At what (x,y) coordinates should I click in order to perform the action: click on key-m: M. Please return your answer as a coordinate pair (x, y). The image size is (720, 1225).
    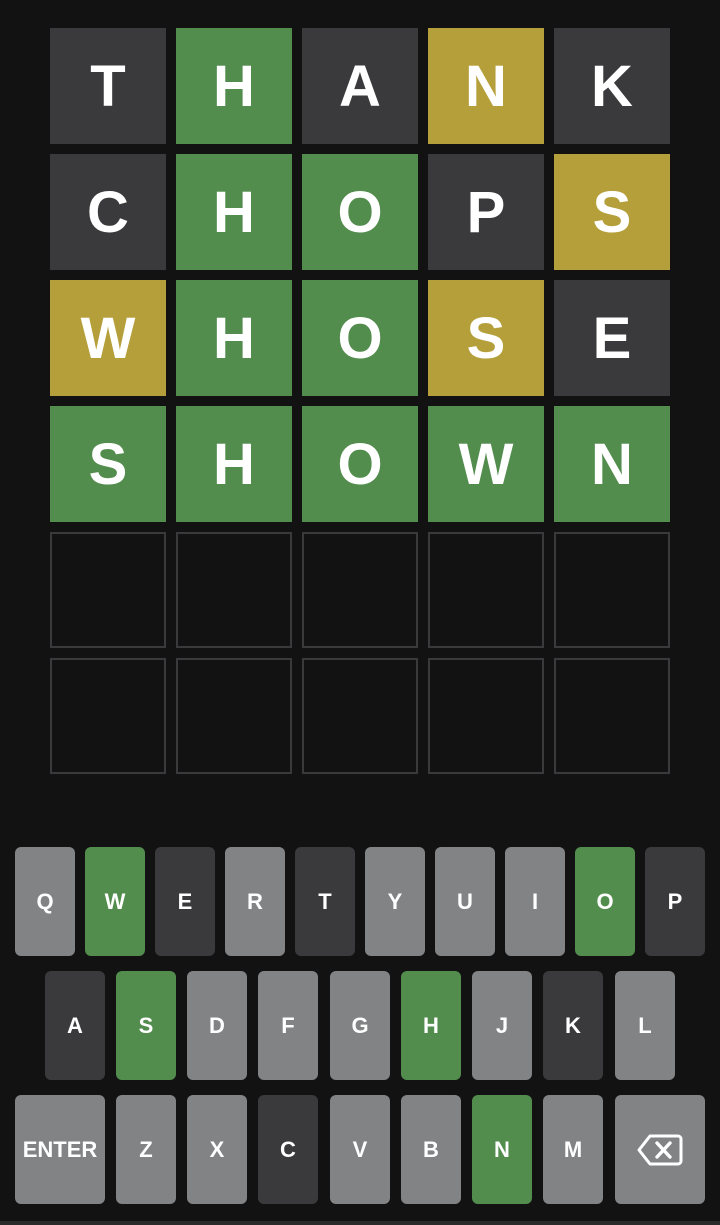
    Looking at the image, I should click on (573, 1149).